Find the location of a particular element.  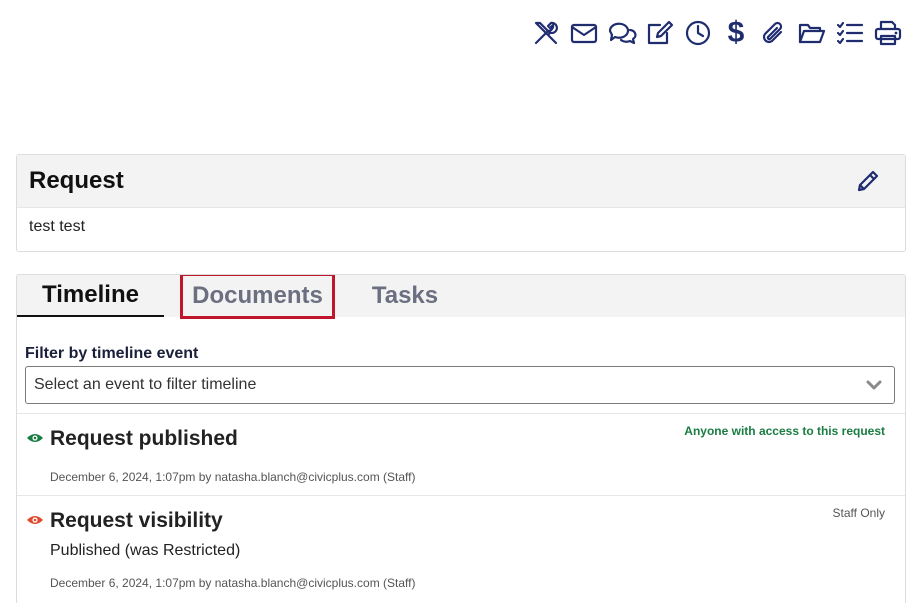

tools-icon is located at coordinates (546, 33).